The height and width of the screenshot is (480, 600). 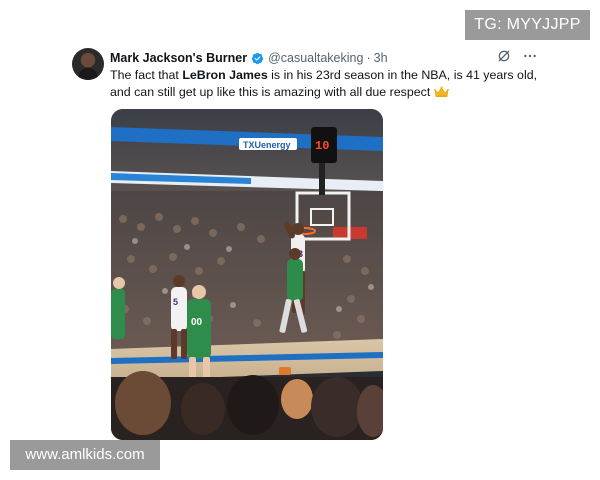 I want to click on crown-icon, so click(x=441, y=91).